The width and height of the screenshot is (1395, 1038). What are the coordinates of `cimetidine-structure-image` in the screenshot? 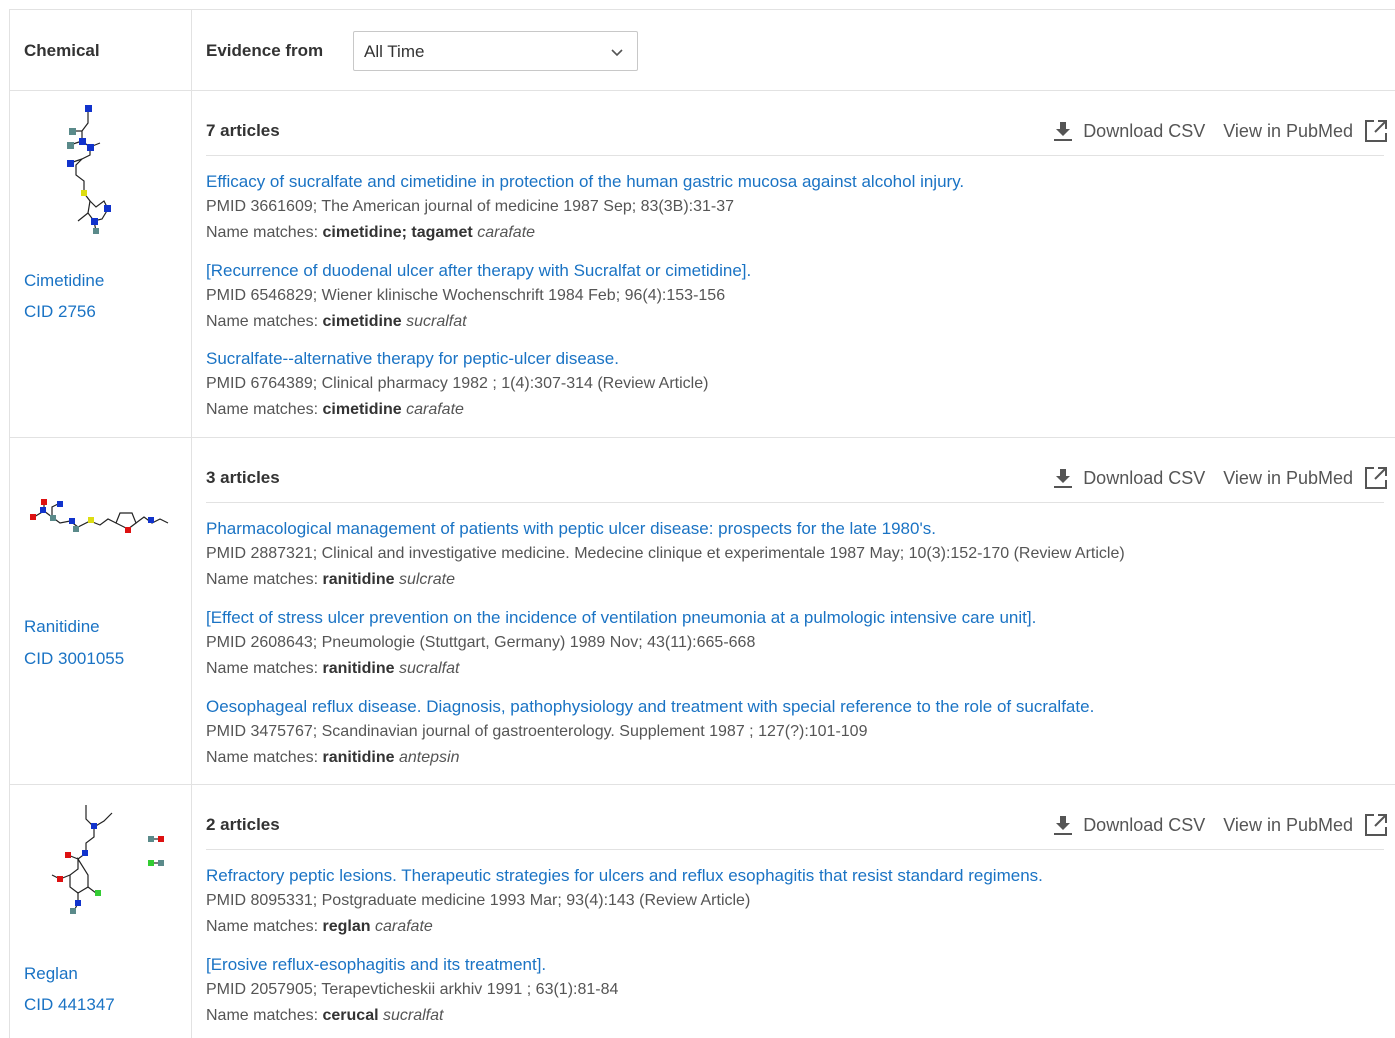 It's located at (89, 169).